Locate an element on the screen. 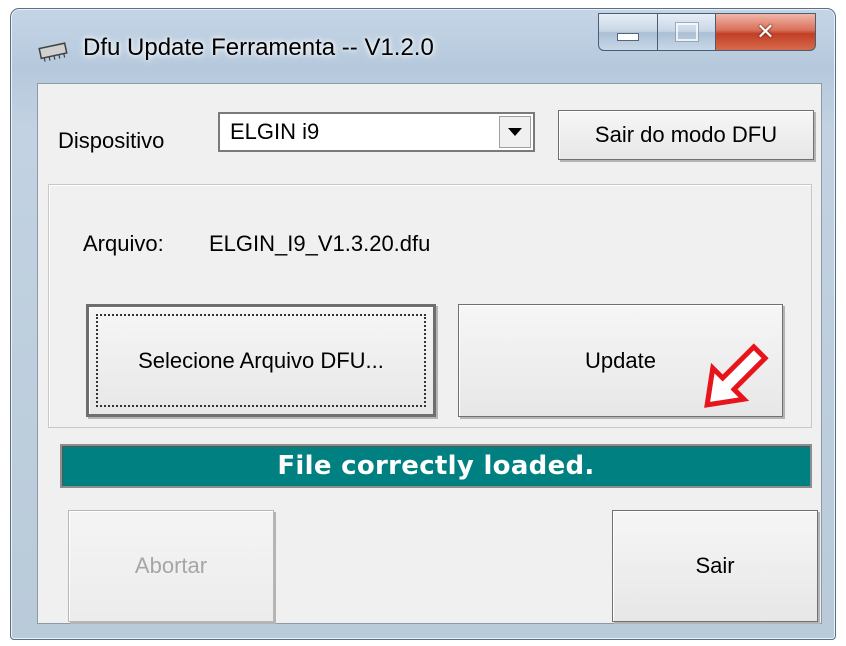 The height and width of the screenshot is (646, 846). maximize-icon is located at coordinates (686, 32).